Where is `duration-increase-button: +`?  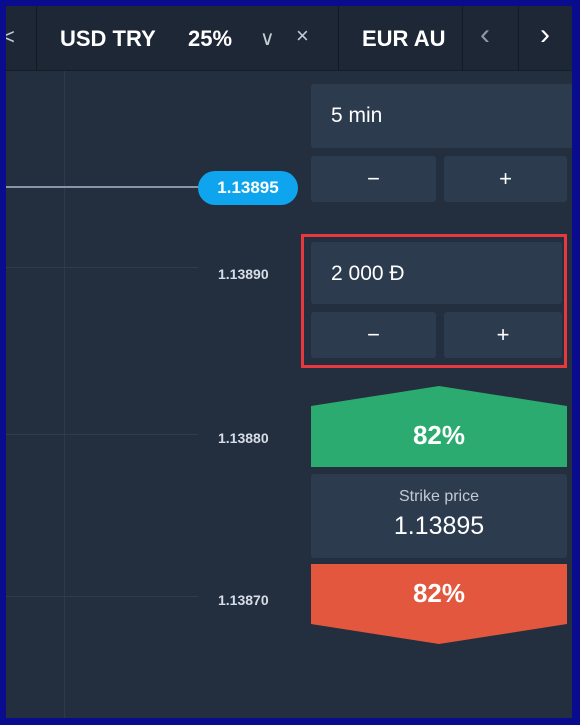
duration-increase-button: + is located at coordinates (505, 179).